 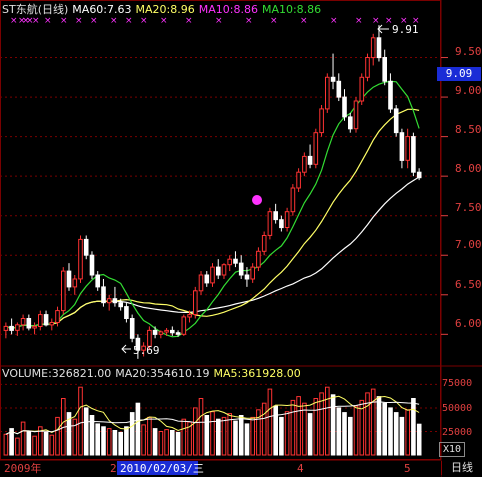 What do you see at coordinates (468, 323) in the screenshot?
I see `price-tick-label: 6.00` at bounding box center [468, 323].